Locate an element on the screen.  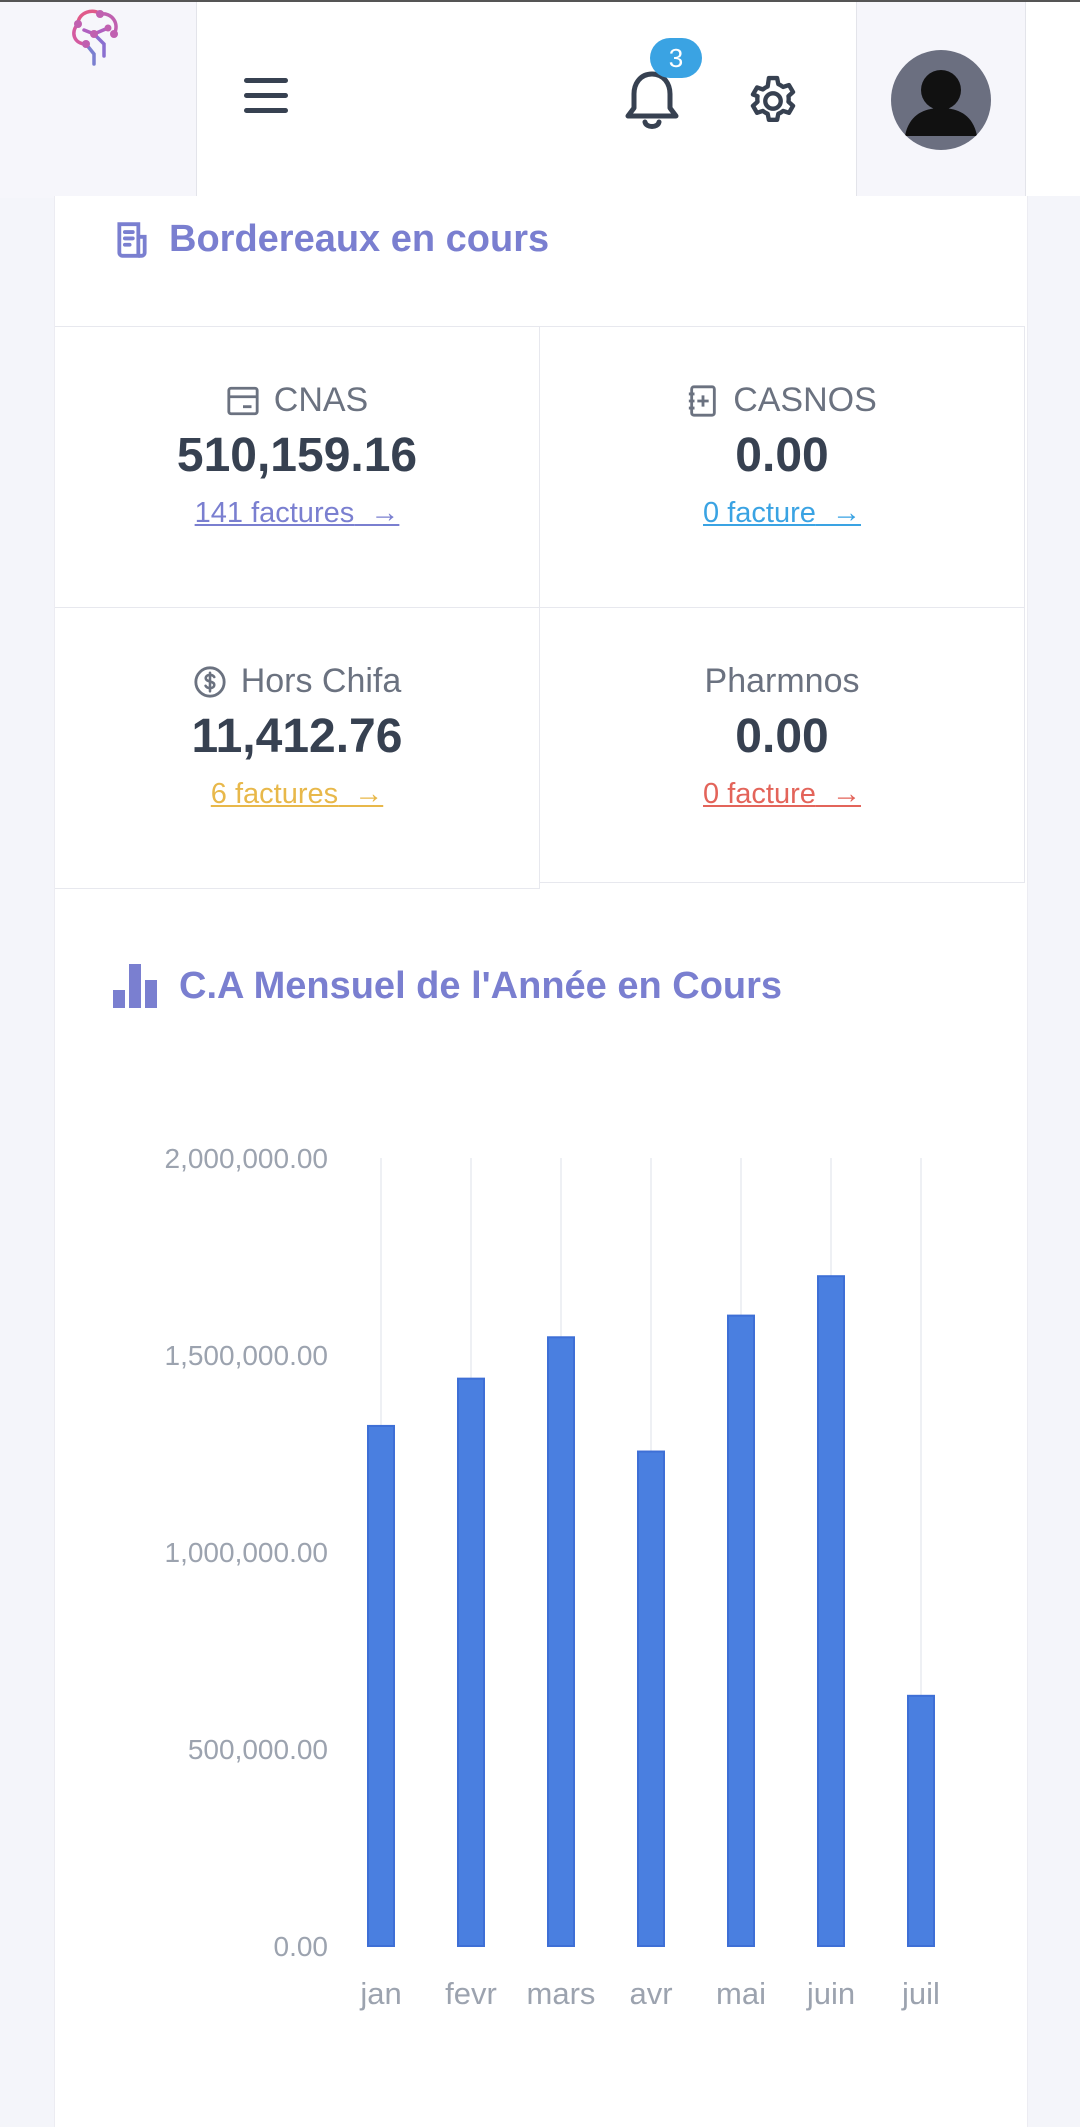
bar-jan is located at coordinates (381, 1686).